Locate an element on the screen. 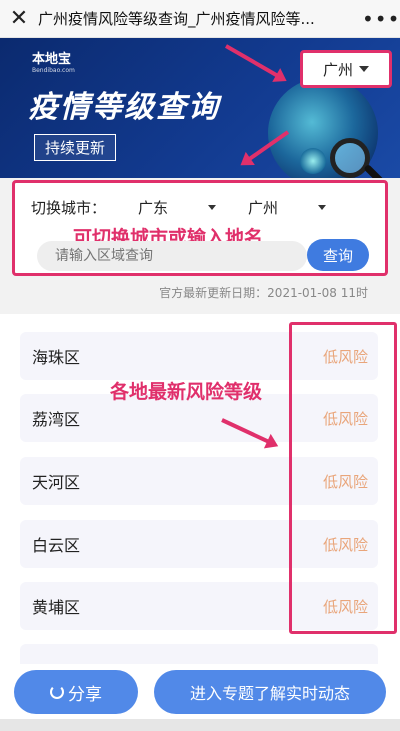  city-selector-row: 切换城市： 广东 广州 is located at coordinates (179, 207).